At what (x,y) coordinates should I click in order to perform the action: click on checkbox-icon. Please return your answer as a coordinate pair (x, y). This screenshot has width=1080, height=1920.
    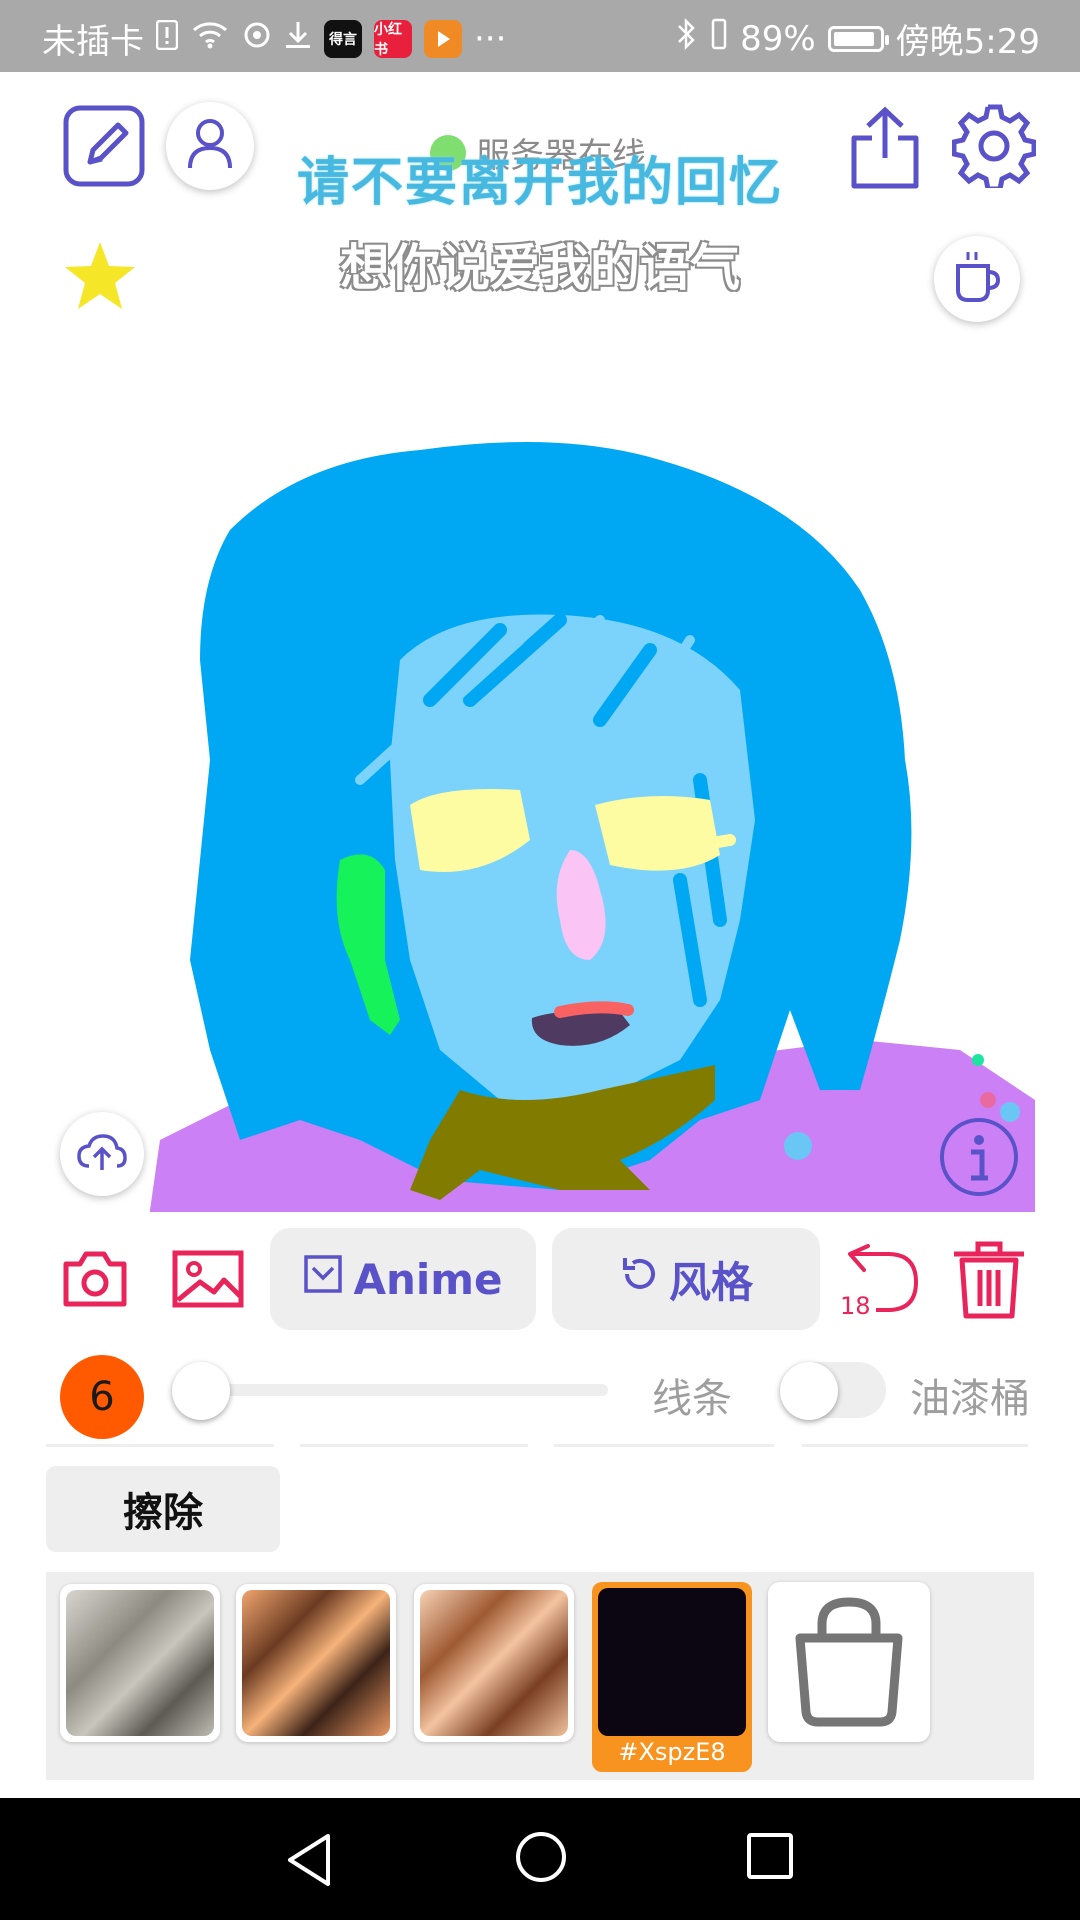
    Looking at the image, I should click on (323, 1279).